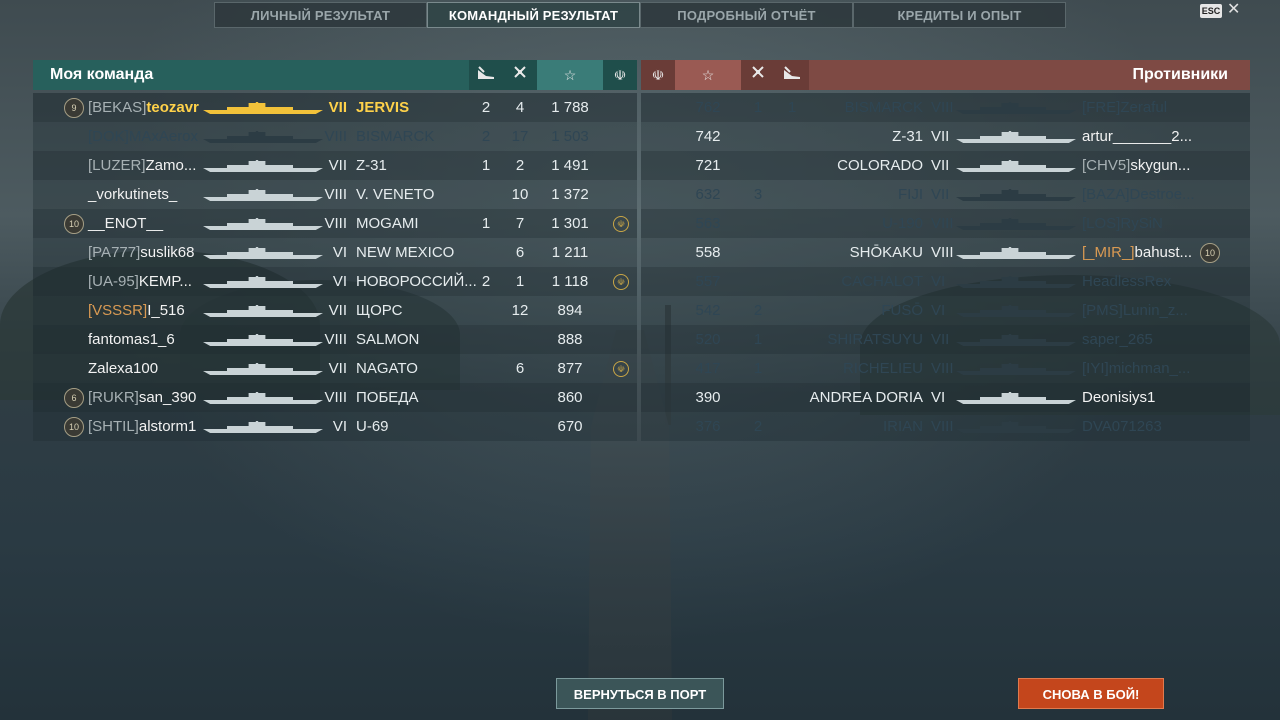  I want to click on service-record-badge: 9, so click(74, 108).